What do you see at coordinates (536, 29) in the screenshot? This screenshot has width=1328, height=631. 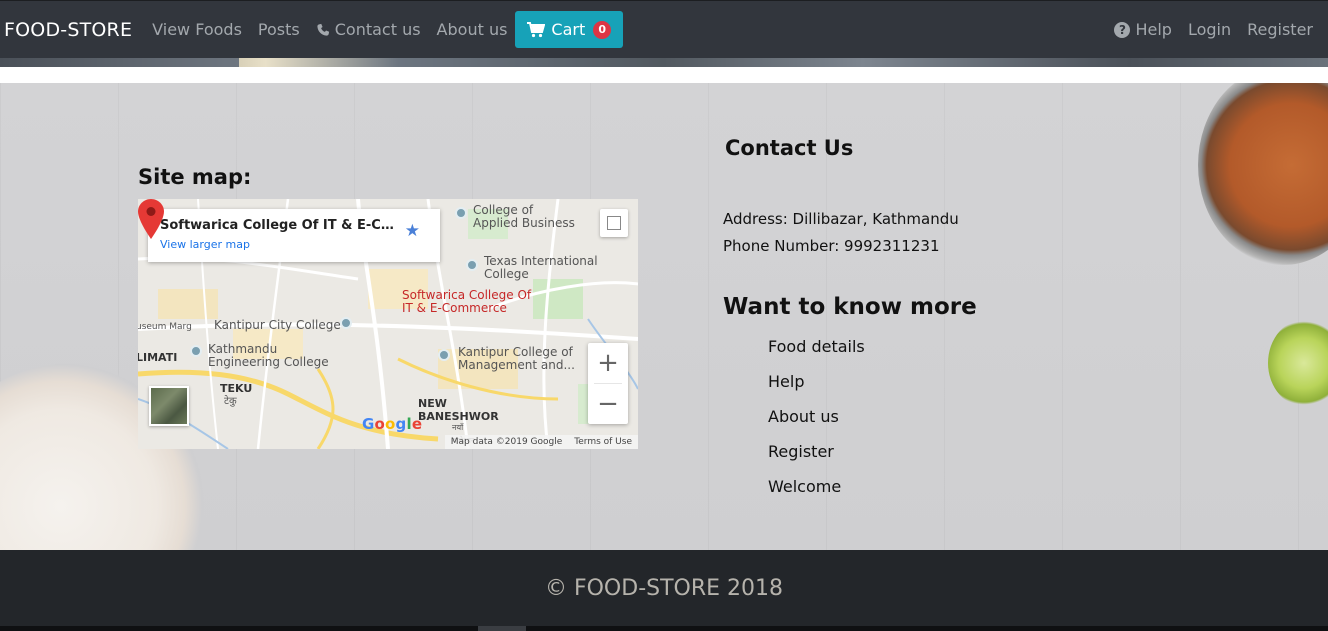 I see `cart-icon` at bounding box center [536, 29].